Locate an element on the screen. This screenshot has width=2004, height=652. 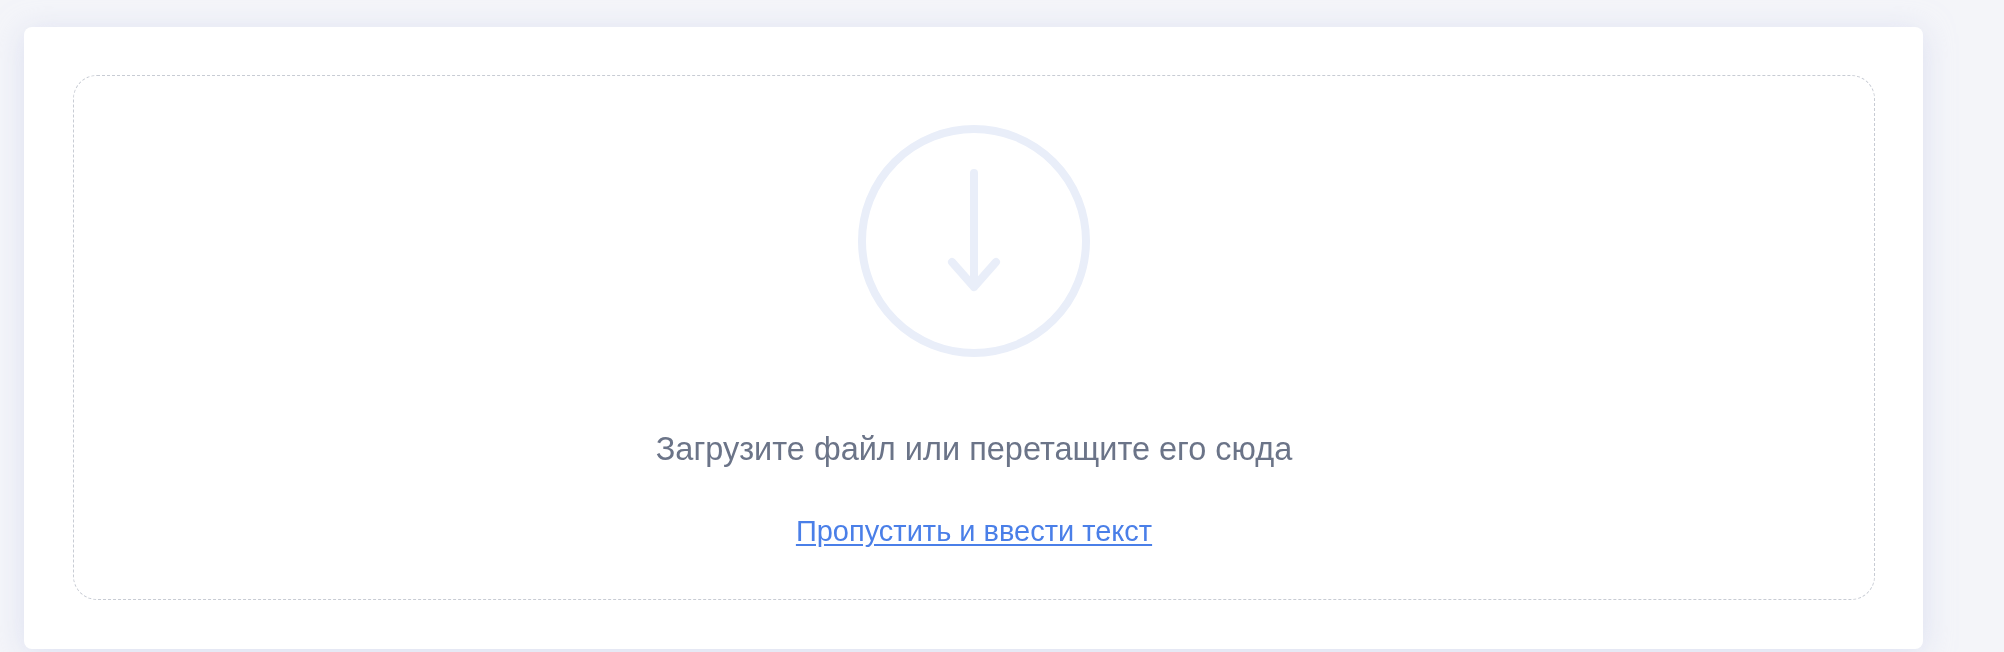
skip-and-enter-text-link: Пропустить и ввести текст is located at coordinates (974, 531).